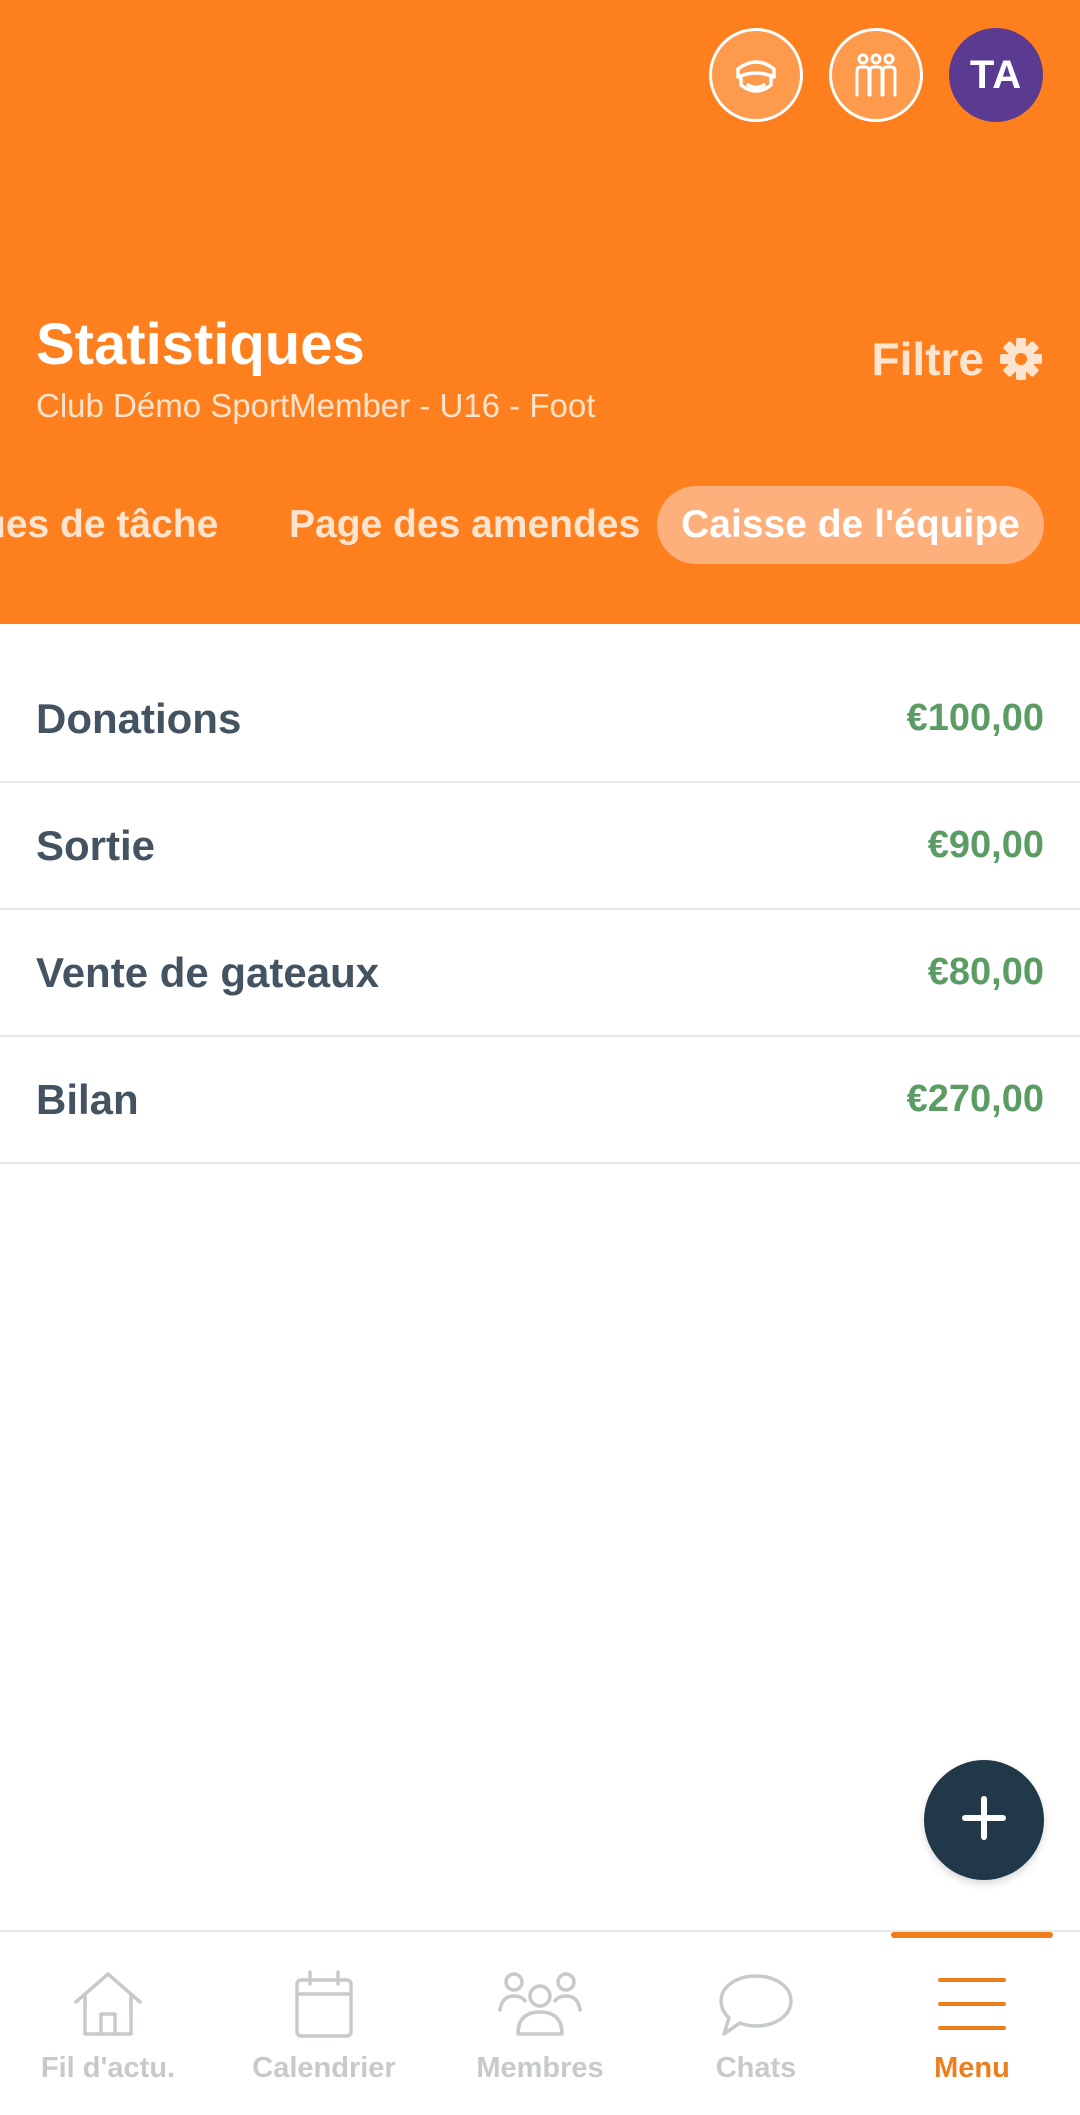  Describe the element at coordinates (108, 2004) in the screenshot. I see `home-icon` at that location.